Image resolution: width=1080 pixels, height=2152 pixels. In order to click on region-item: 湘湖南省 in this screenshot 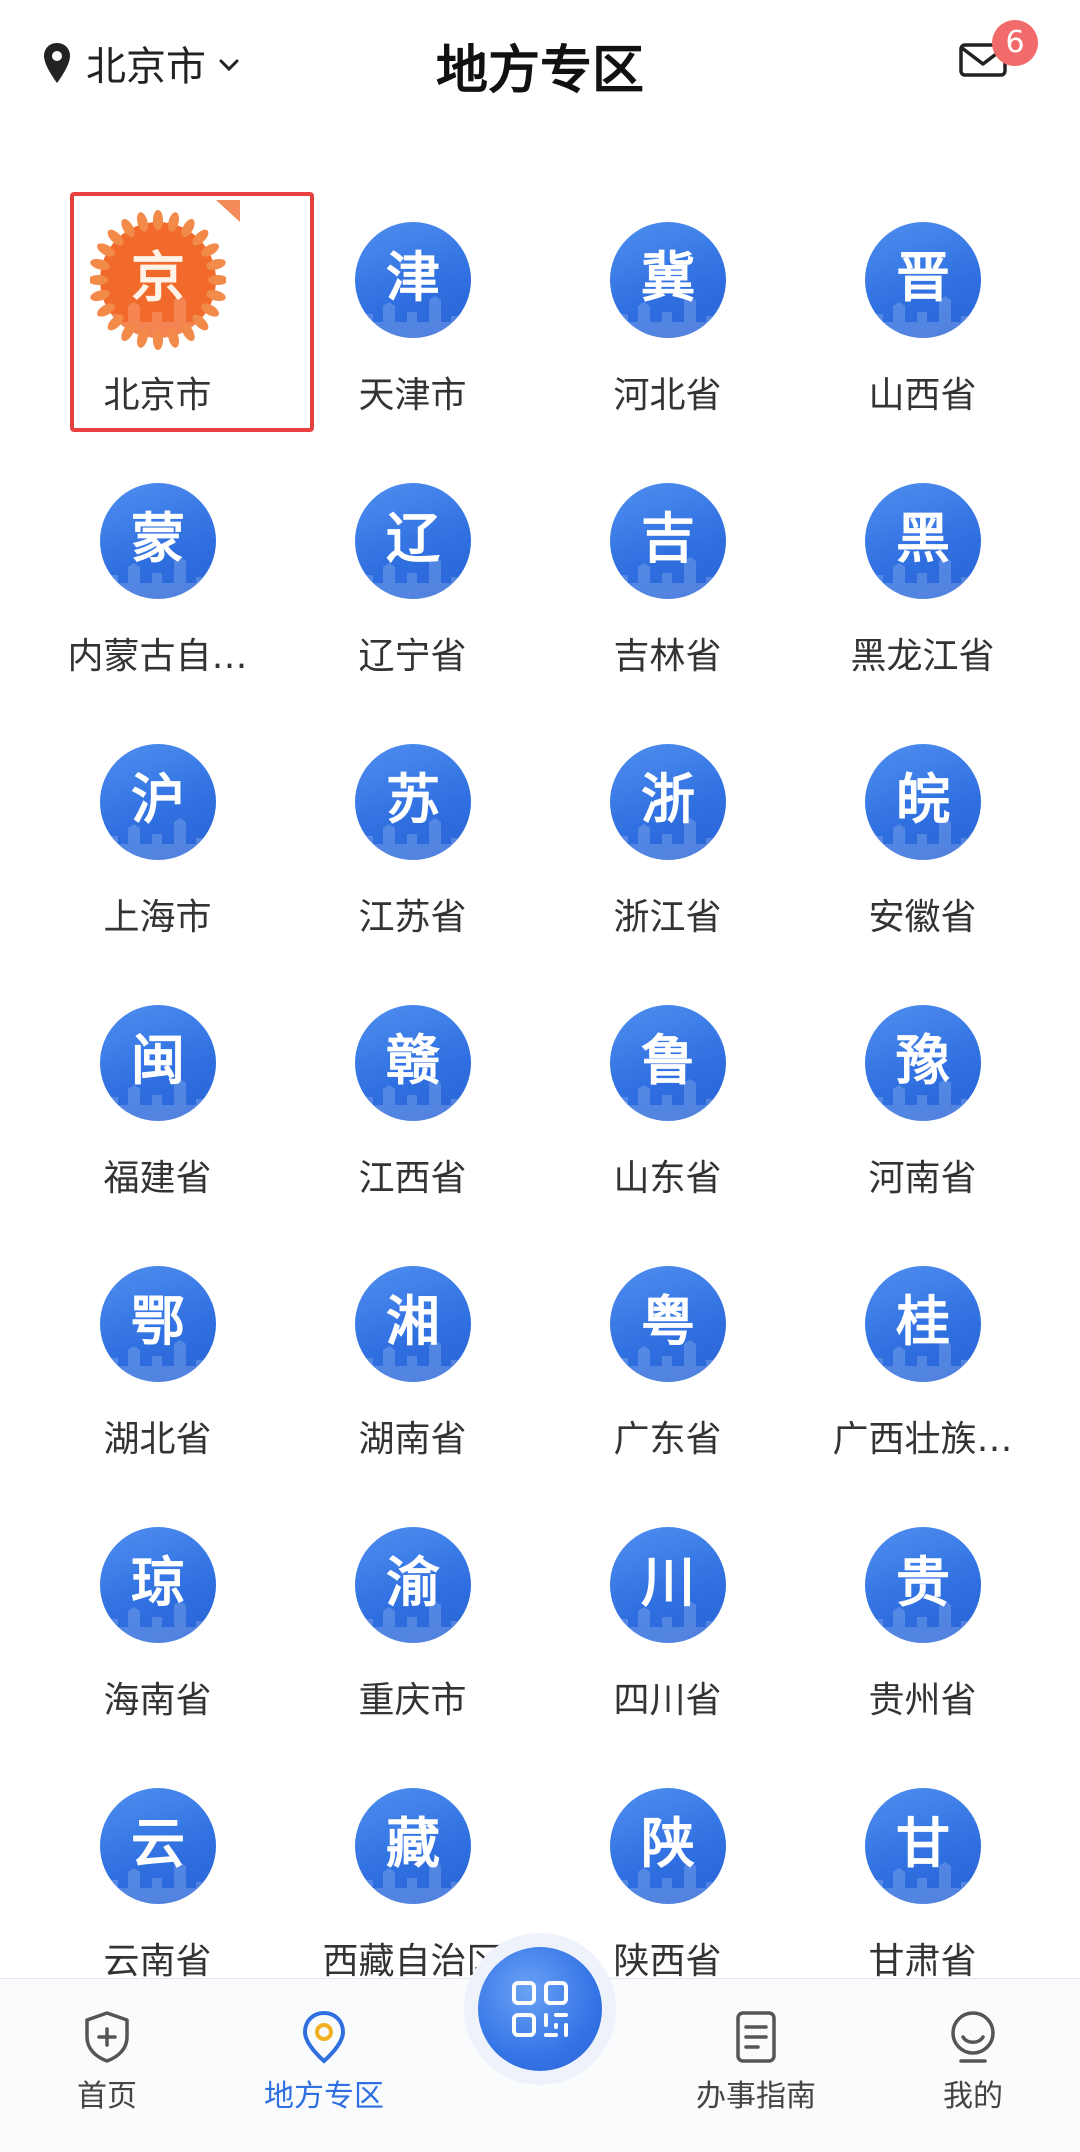, I will do `click(412, 1376)`.